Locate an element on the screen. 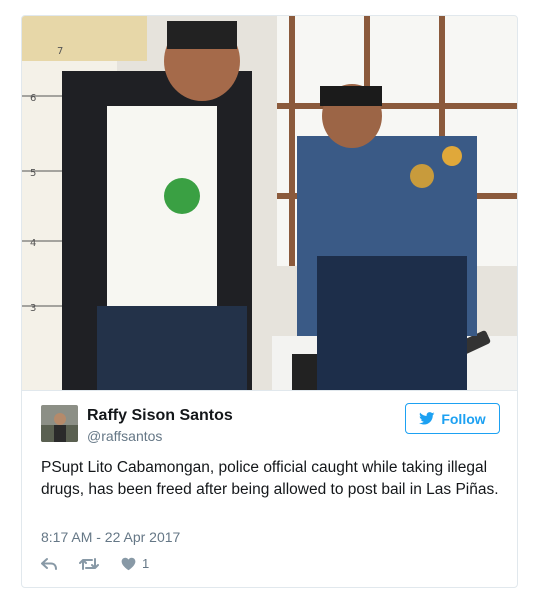 This screenshot has width=537, height=603. heart-icon is located at coordinates (128, 563).